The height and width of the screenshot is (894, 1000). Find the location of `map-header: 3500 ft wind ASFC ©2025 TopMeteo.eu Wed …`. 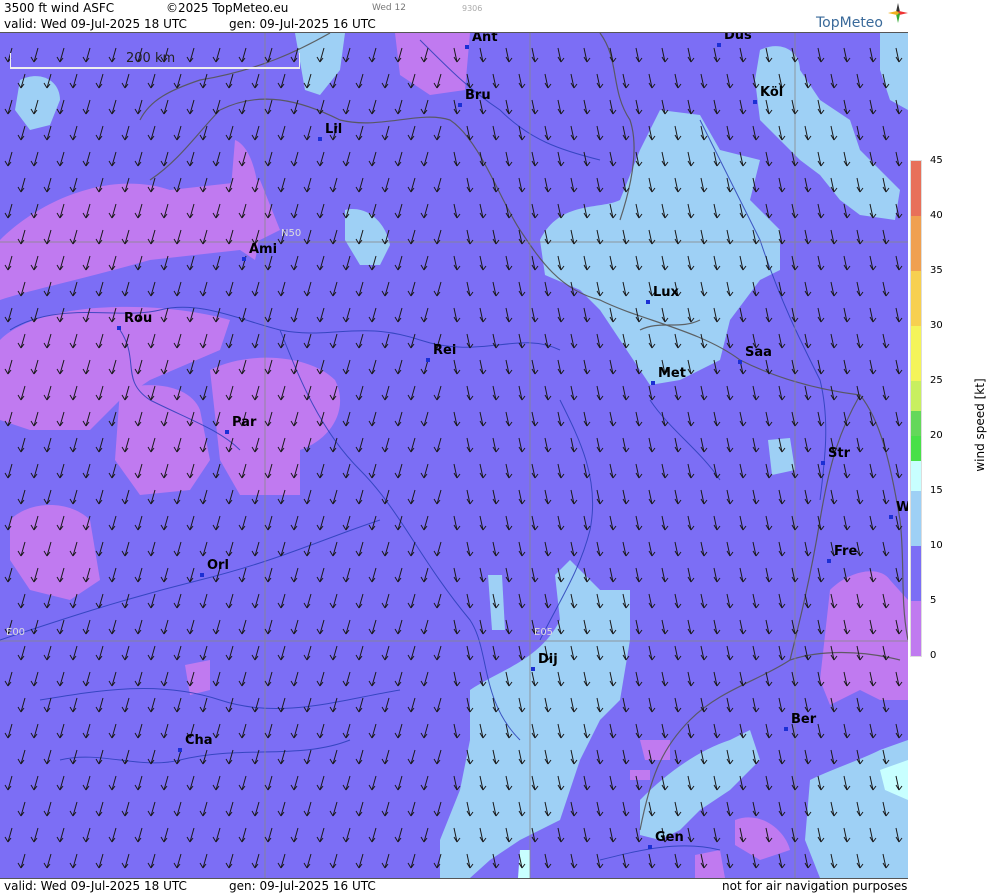

map-header: 3500 ft wind ASFC ©2025 TopMeteo.eu Wed … is located at coordinates (454, 16).